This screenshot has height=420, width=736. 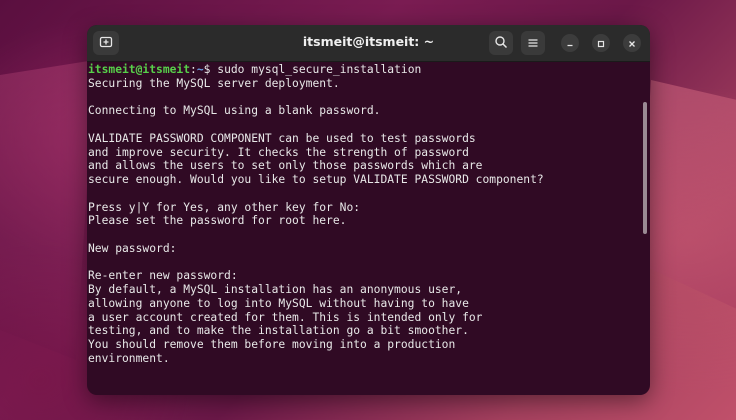 I want to click on new-tab-icon, so click(x=106, y=43).